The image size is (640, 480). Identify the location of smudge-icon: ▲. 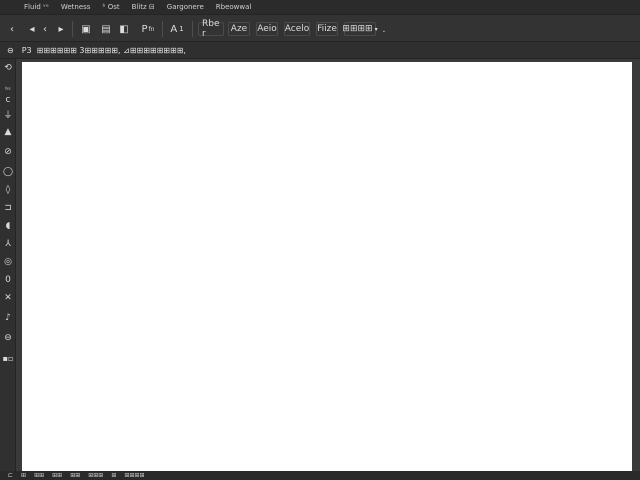
(8, 132).